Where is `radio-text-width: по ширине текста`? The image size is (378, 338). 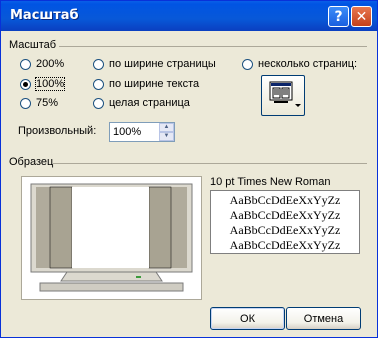
radio-text-width: по ширине текста is located at coordinates (146, 84).